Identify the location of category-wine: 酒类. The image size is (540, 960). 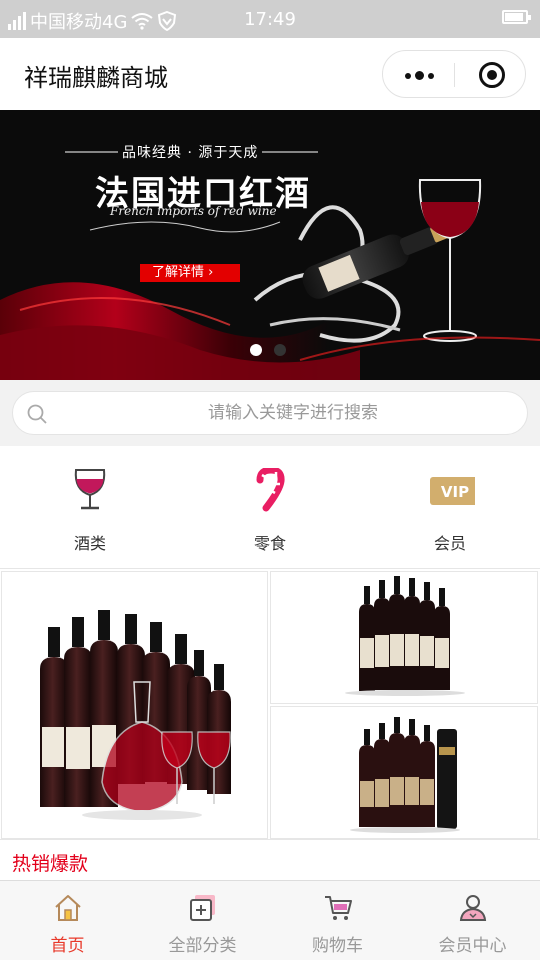
(90, 507).